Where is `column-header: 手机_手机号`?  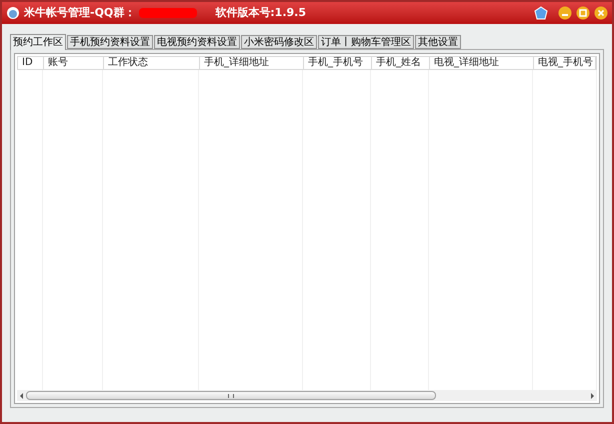 column-header: 手机_手机号 is located at coordinates (338, 63).